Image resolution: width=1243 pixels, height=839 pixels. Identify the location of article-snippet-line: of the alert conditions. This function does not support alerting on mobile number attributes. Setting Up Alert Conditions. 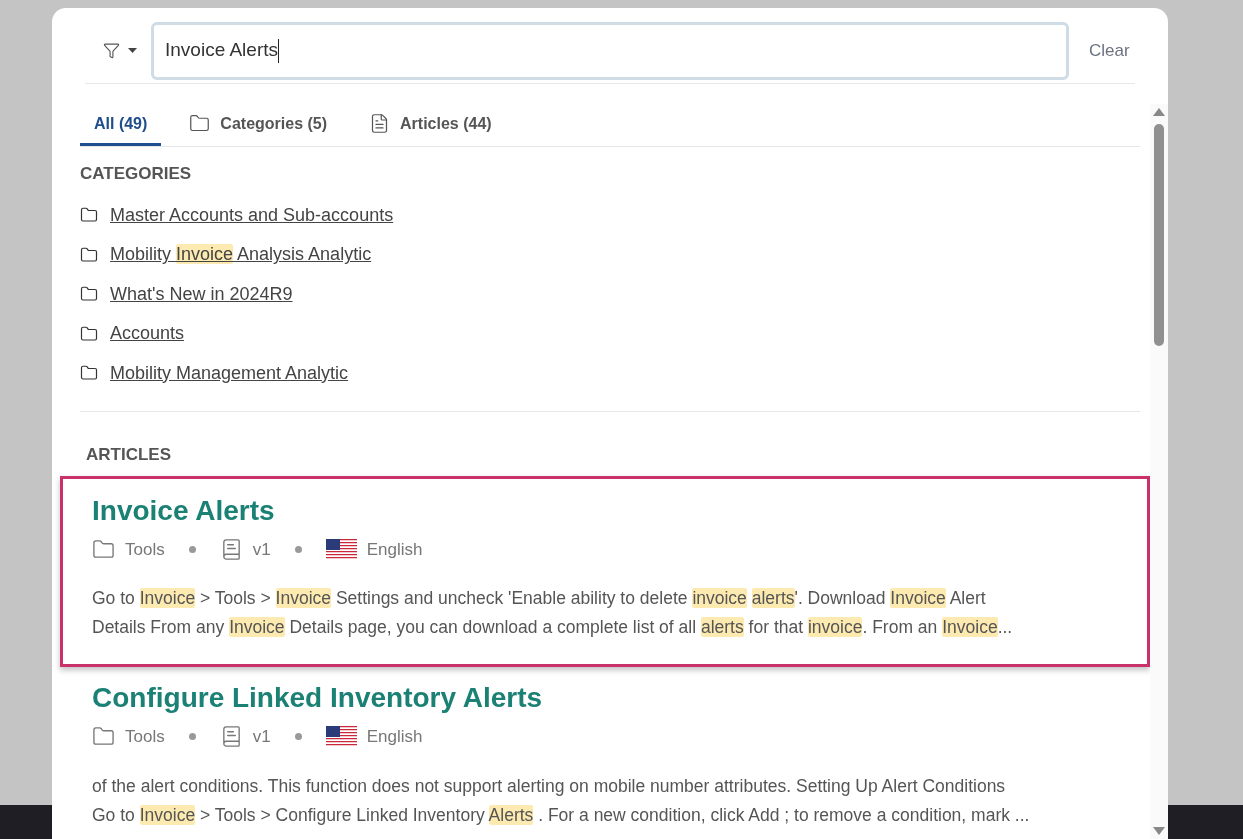
(549, 786).